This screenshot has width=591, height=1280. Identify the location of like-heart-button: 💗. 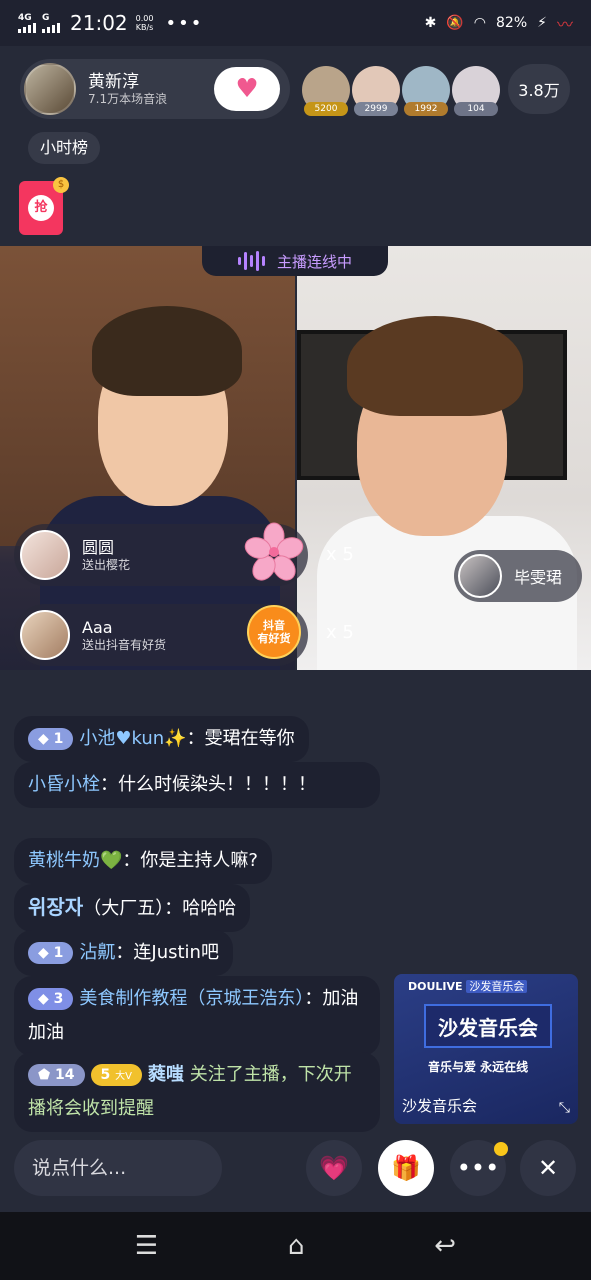
(334, 1168).